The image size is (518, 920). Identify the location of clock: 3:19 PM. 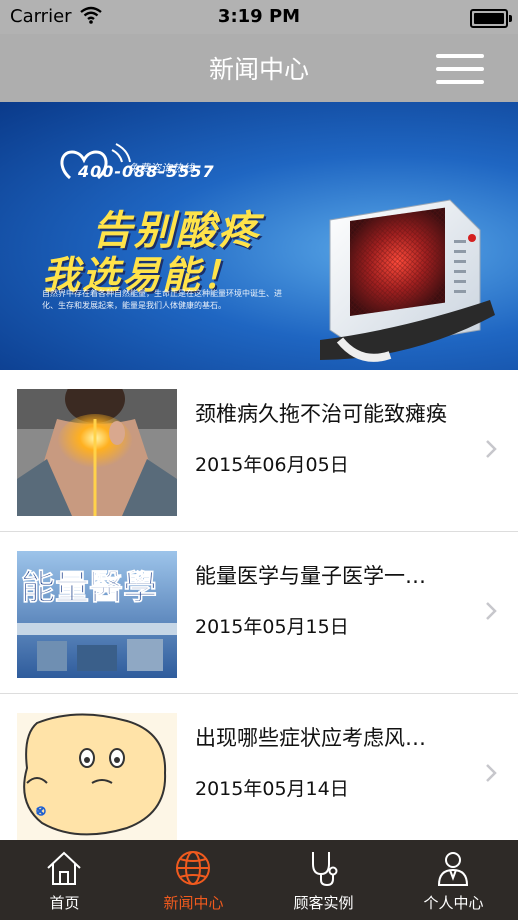
(259, 16).